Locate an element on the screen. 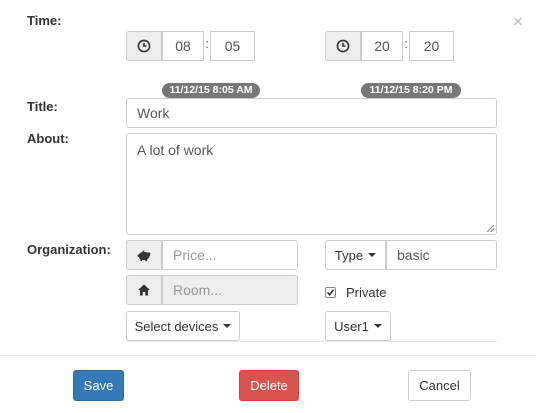 The width and height of the screenshot is (536, 413). type-input: basic is located at coordinates (441, 255).